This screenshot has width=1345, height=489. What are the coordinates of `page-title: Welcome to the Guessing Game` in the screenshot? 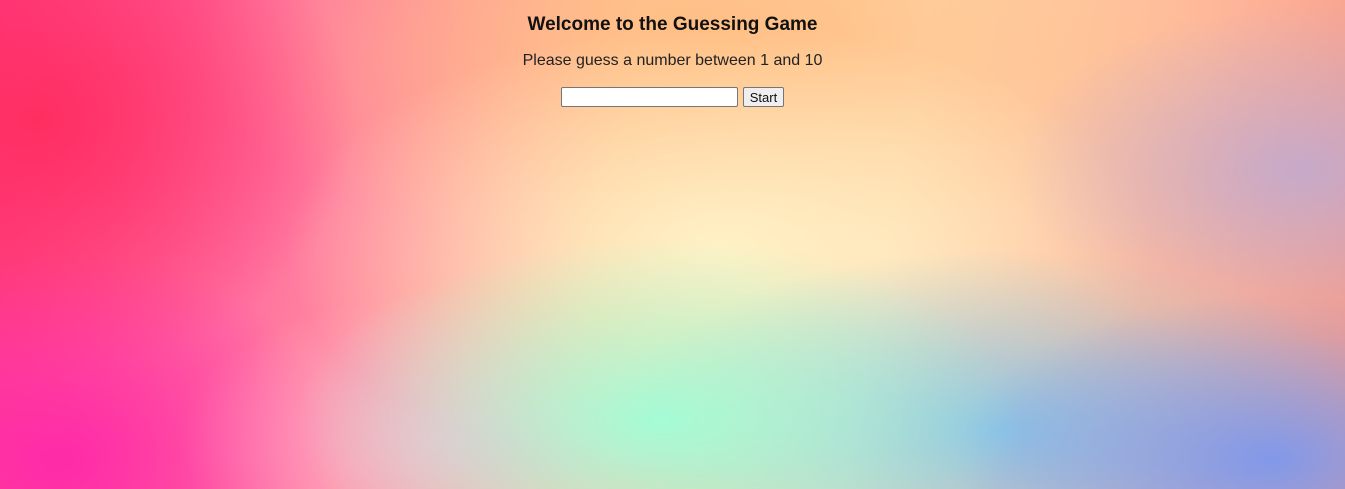 It's located at (672, 24).